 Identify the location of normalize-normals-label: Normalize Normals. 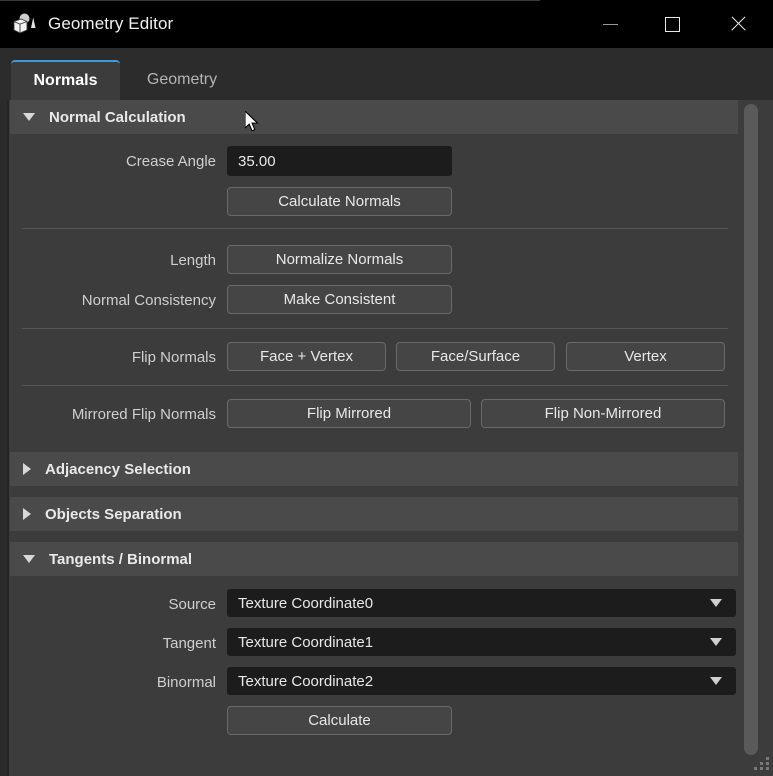
(339, 259).